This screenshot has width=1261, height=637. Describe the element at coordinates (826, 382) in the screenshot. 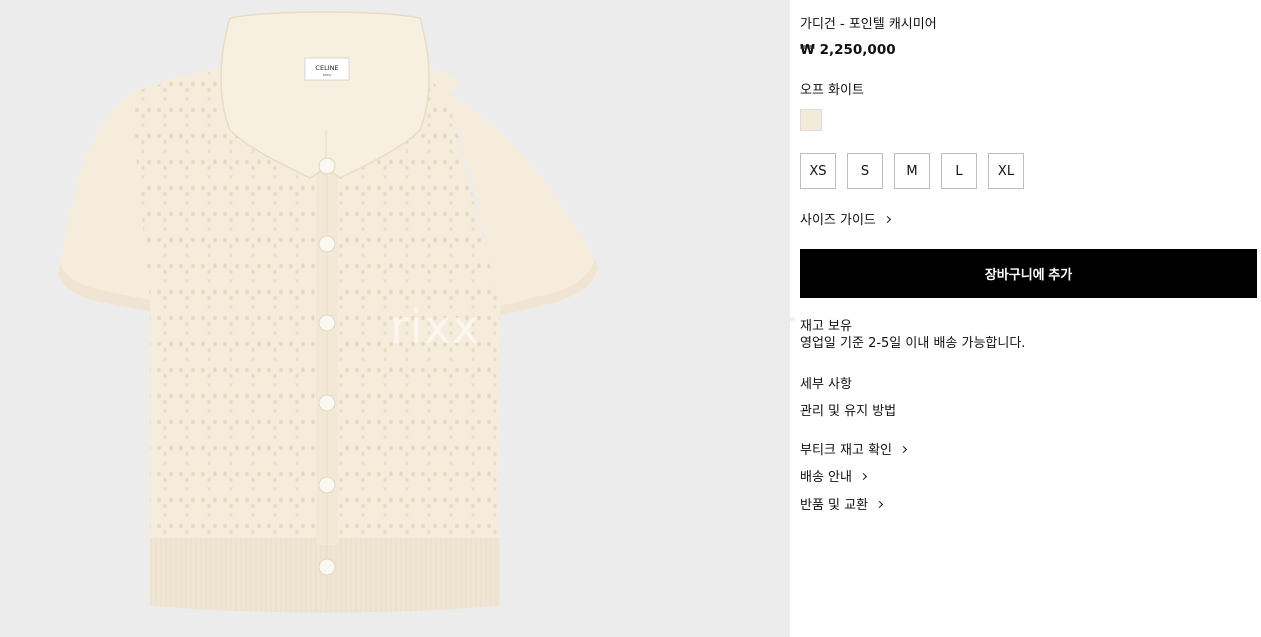

I see `details-toggle: 세부 사항` at that location.